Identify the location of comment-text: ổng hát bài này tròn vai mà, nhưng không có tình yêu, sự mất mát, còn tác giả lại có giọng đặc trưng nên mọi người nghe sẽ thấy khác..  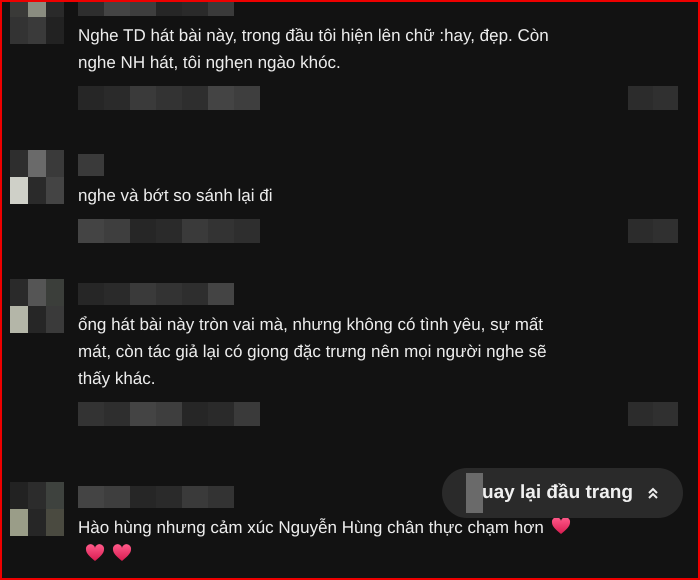
(313, 352).